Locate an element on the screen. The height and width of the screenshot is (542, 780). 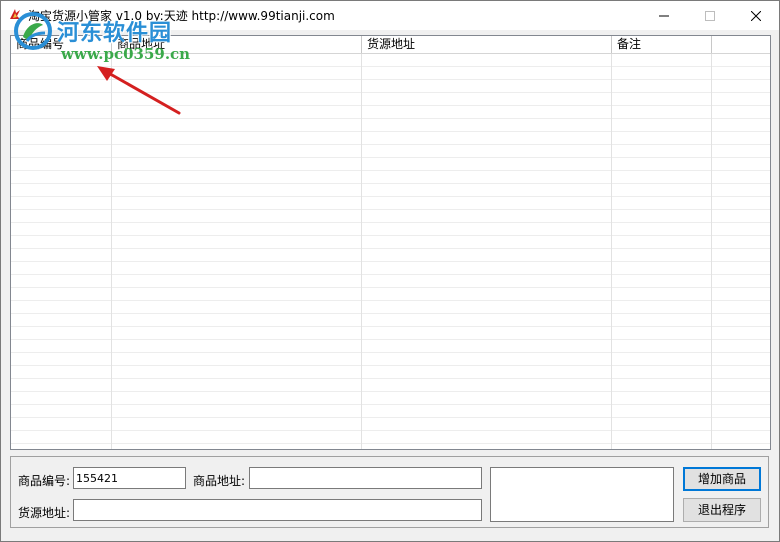
column-header-product-id: 商品编号 is located at coordinates (61, 44).